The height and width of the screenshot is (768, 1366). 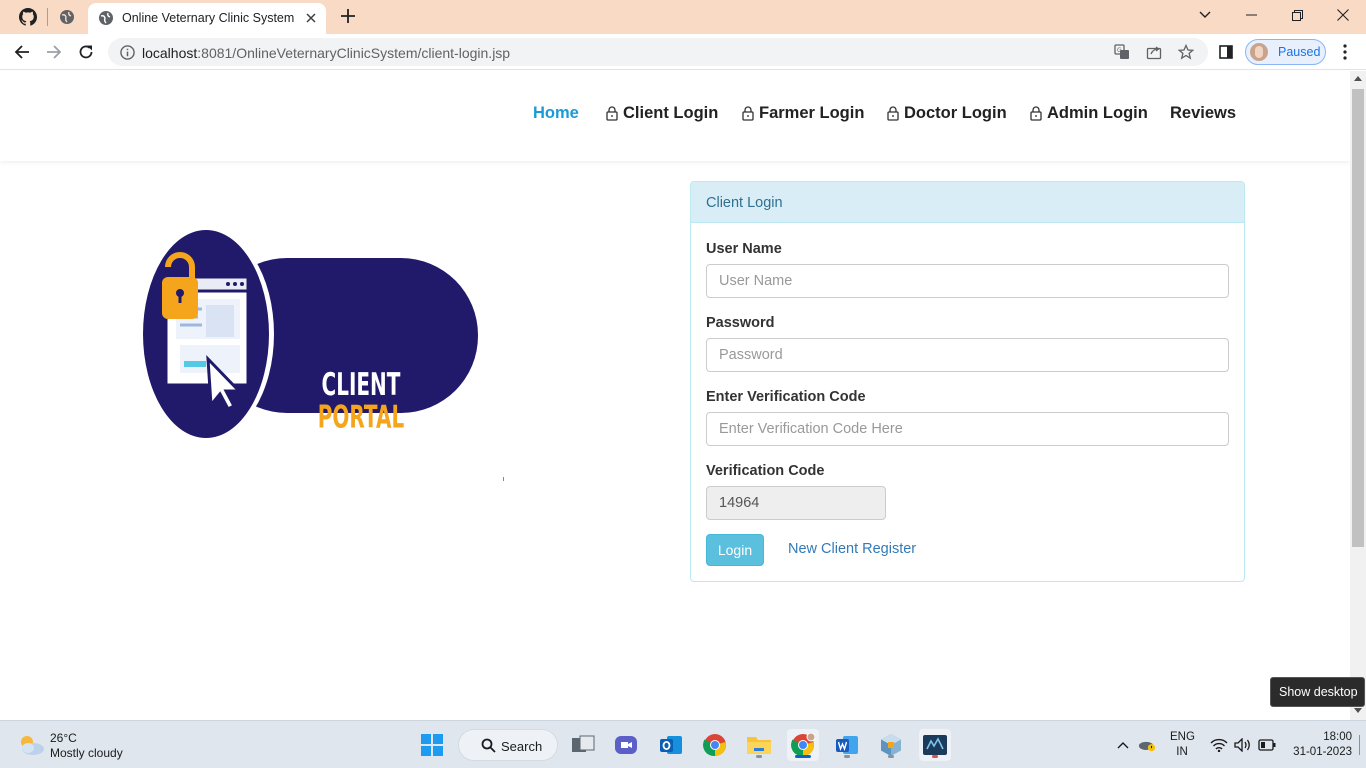 I want to click on nav-client-login: Client Login, so click(x=662, y=113).